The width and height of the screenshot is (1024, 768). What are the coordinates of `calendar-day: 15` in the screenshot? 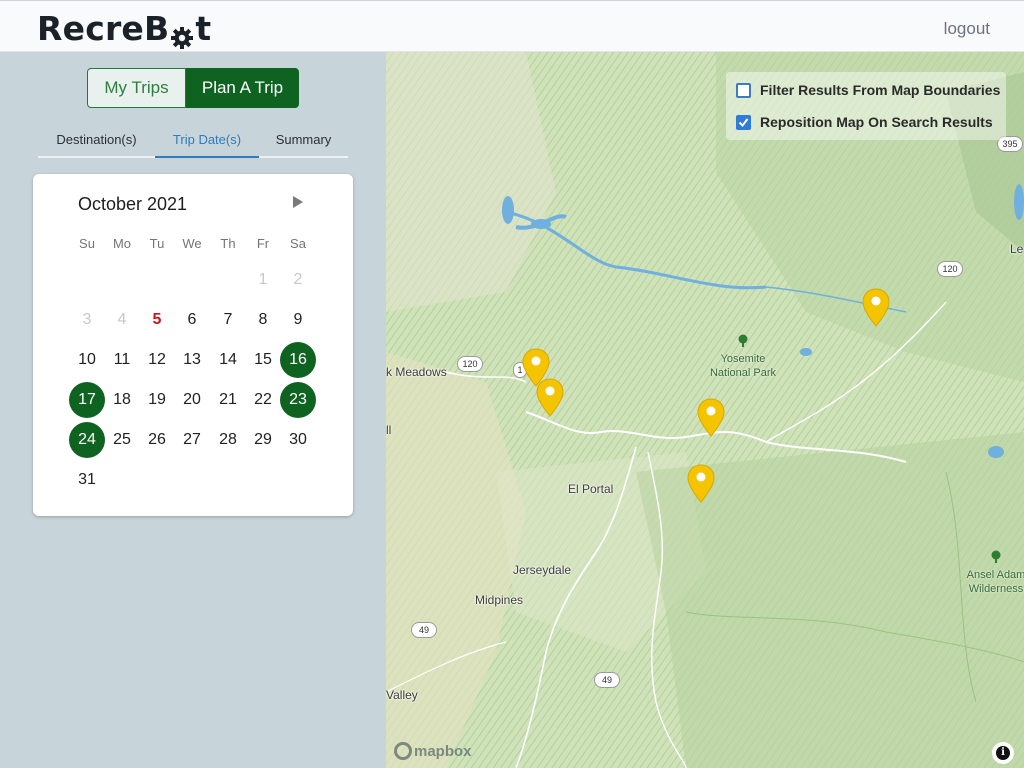 It's located at (263, 360).